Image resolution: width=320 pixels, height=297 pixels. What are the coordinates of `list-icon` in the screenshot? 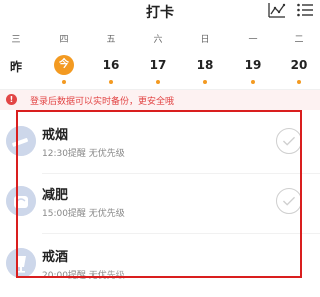 It's located at (305, 10).